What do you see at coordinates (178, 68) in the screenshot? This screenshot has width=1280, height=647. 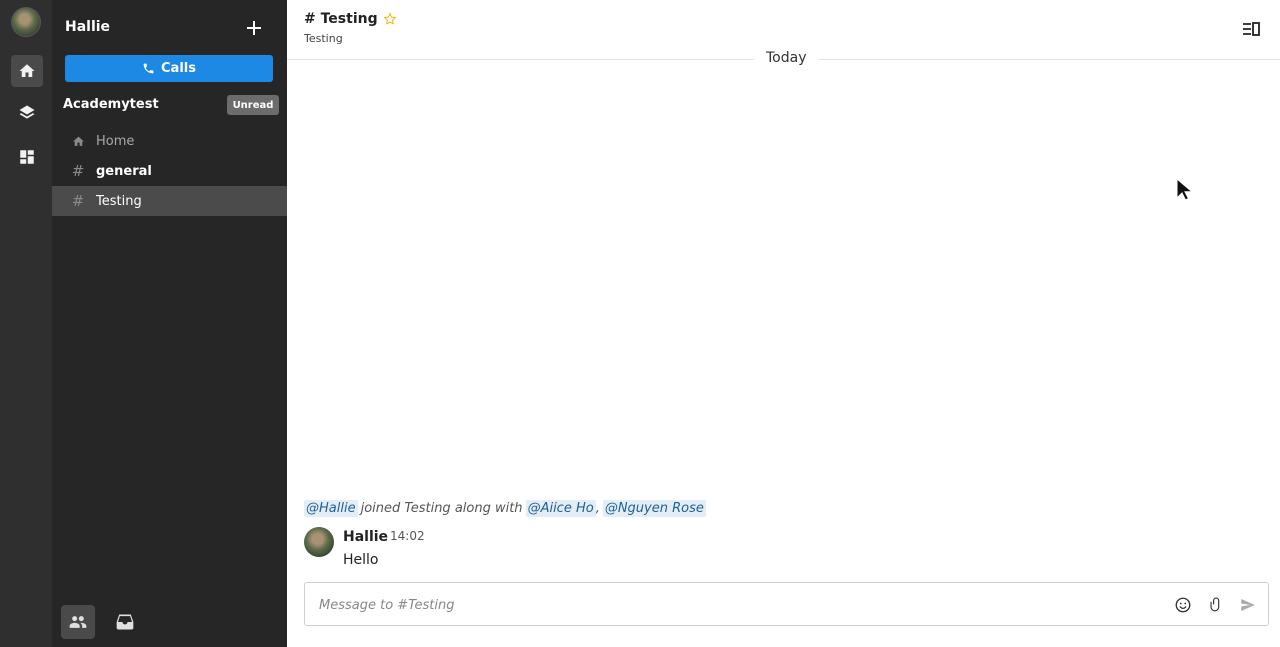 I see `calls-label: Calls` at bounding box center [178, 68].